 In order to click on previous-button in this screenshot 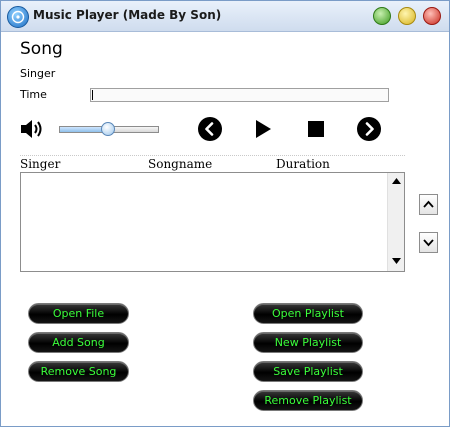, I will do `click(210, 129)`.